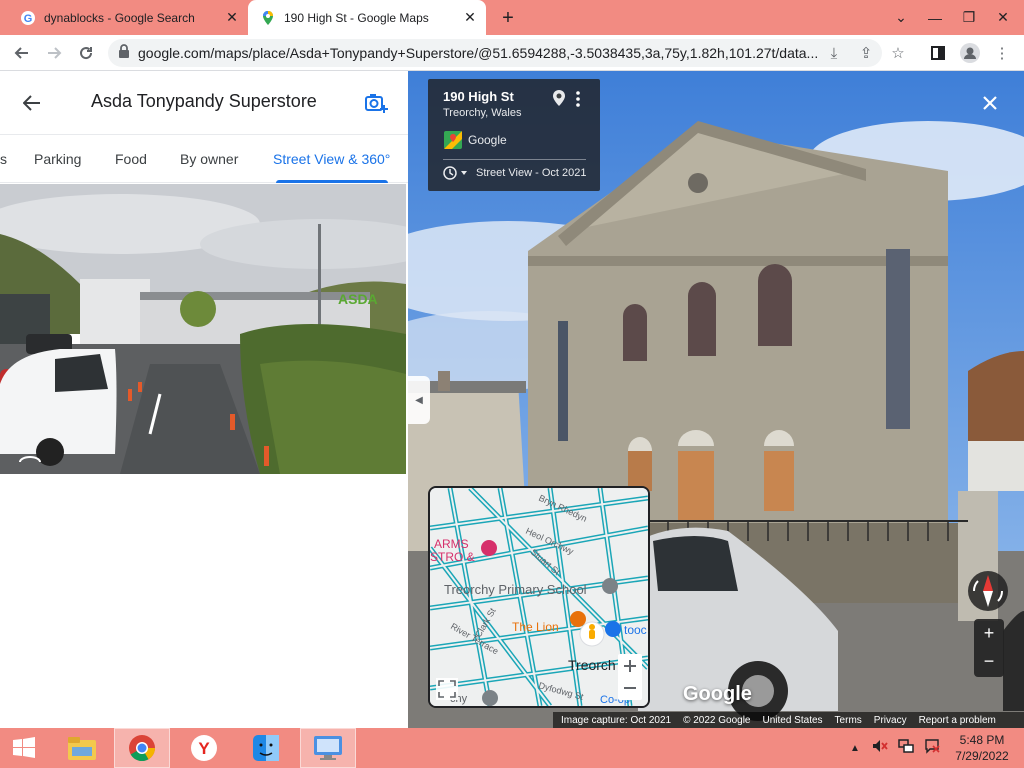 This screenshot has height=768, width=1024. What do you see at coordinates (793, 720) in the screenshot?
I see `region-link: United States` at bounding box center [793, 720].